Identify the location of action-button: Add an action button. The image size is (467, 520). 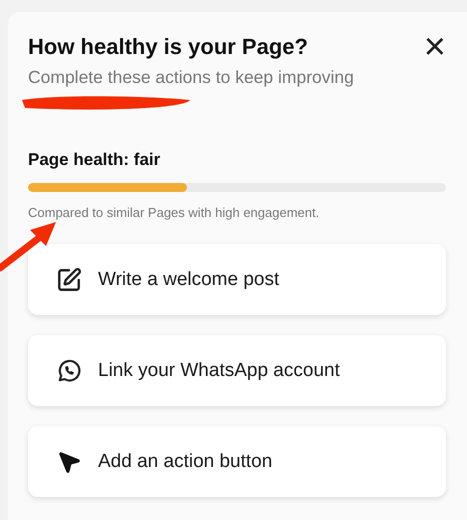
(237, 461).